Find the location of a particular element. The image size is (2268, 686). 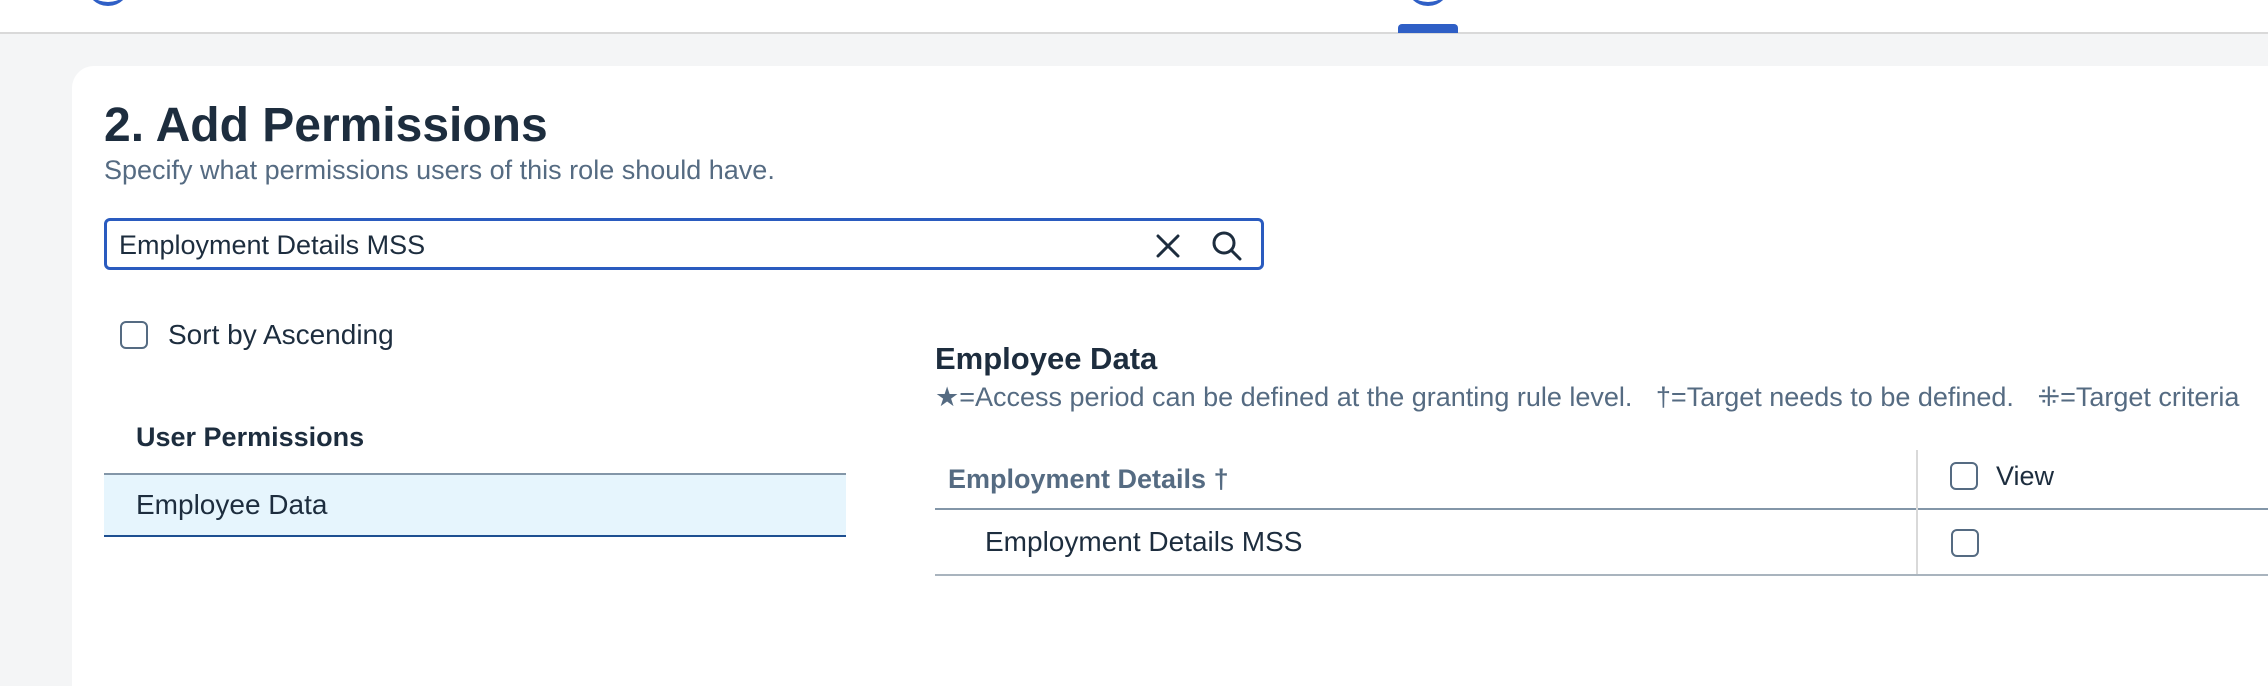

current-step-marker is located at coordinates (1428, 28).